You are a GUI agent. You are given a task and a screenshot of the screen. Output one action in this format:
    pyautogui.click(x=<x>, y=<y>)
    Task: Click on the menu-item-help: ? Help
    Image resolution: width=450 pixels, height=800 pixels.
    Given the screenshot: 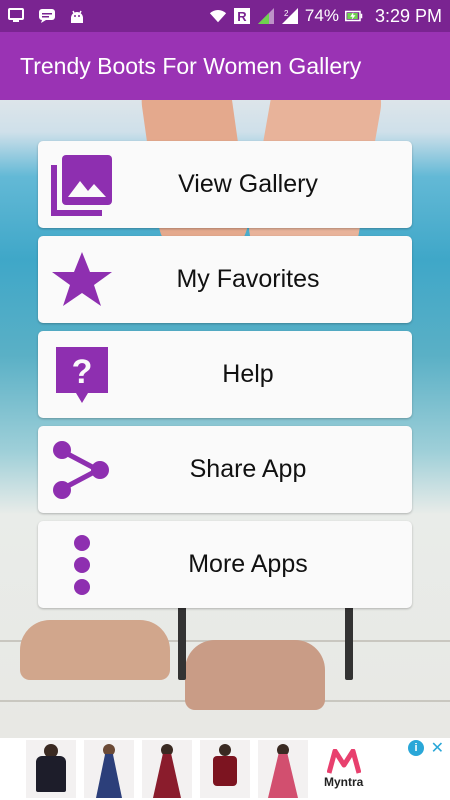 What is the action you would take?
    pyautogui.click(x=225, y=374)
    